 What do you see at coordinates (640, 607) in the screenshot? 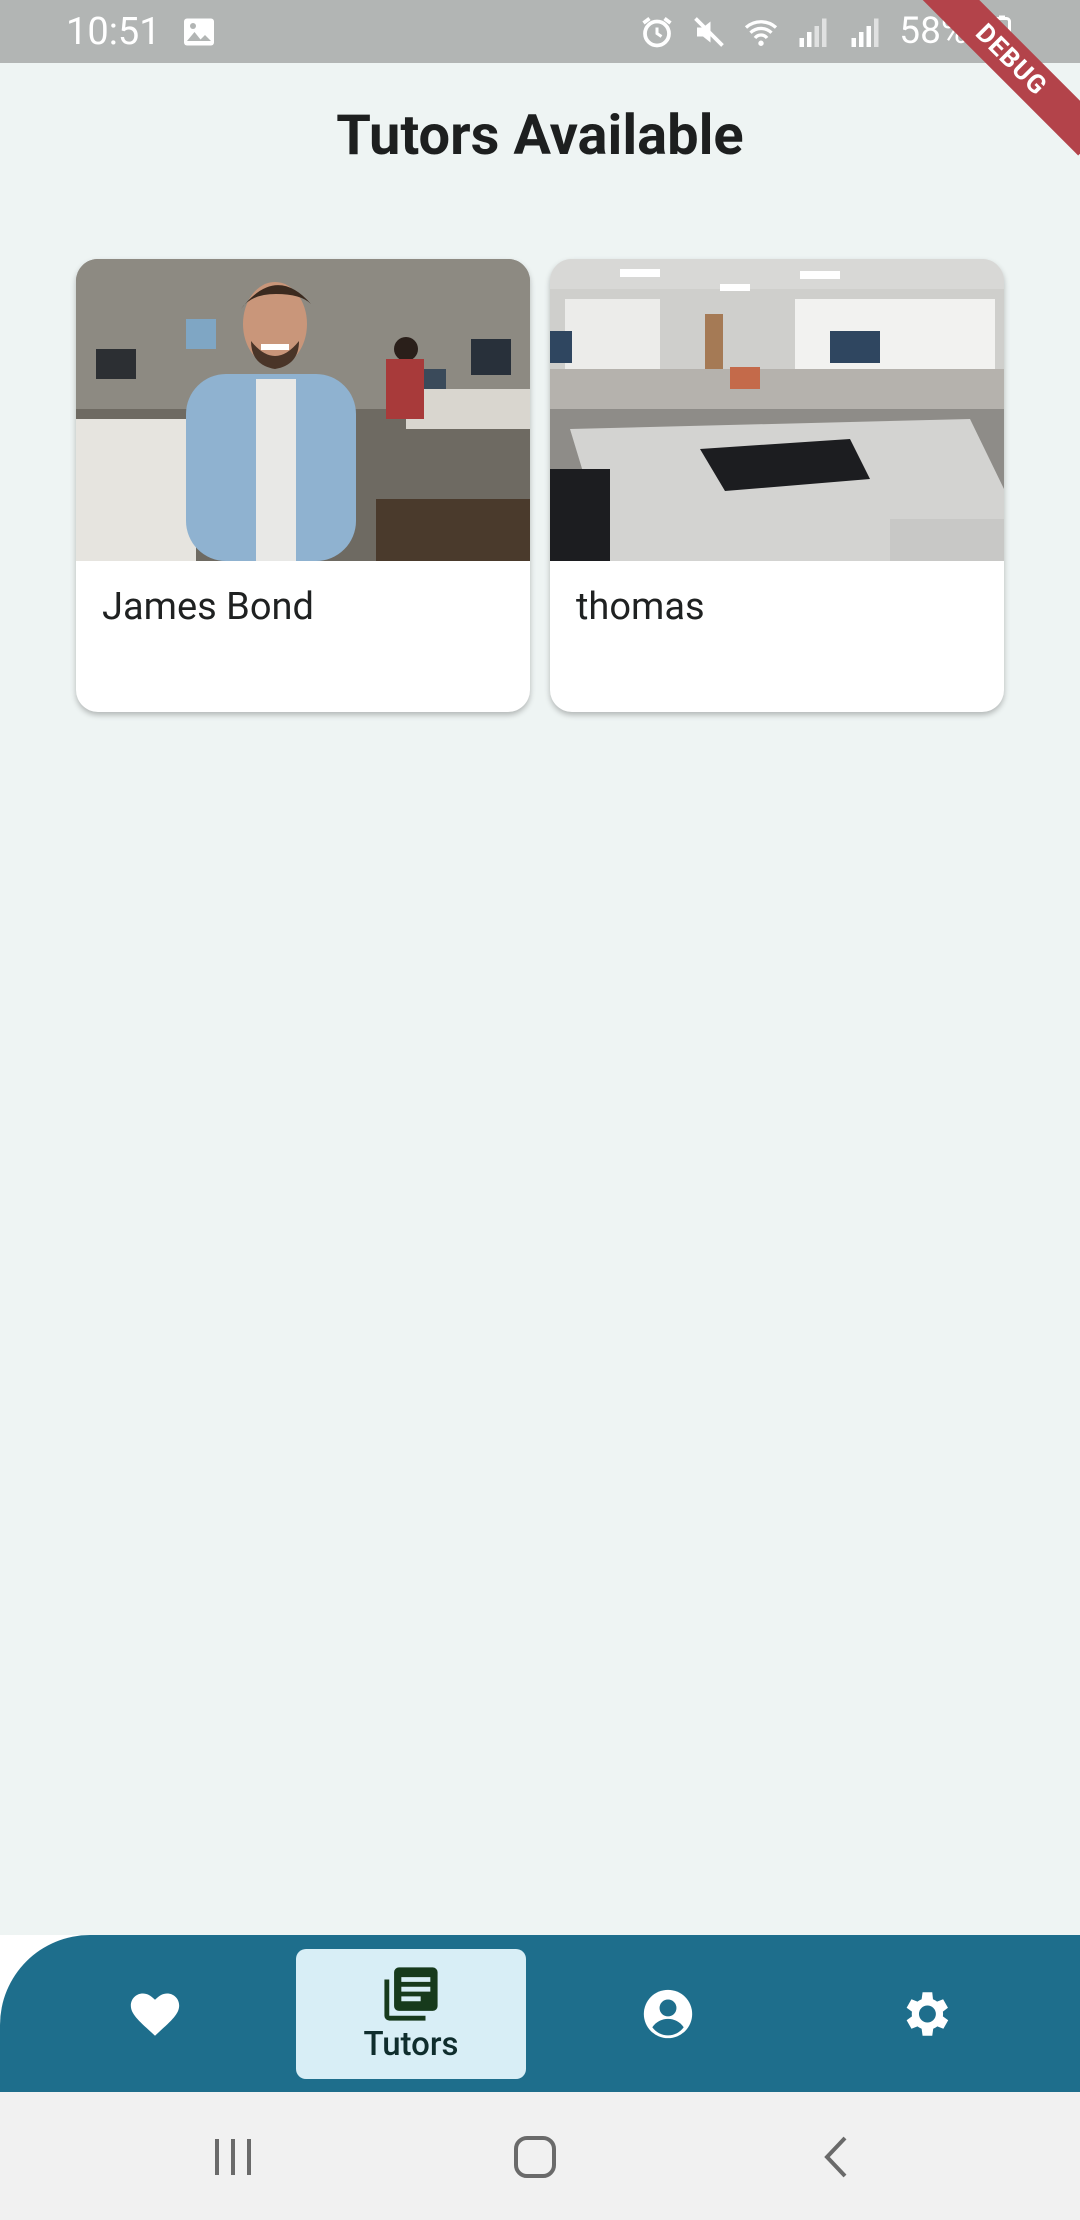
I see `tutor-name: thomas` at bounding box center [640, 607].